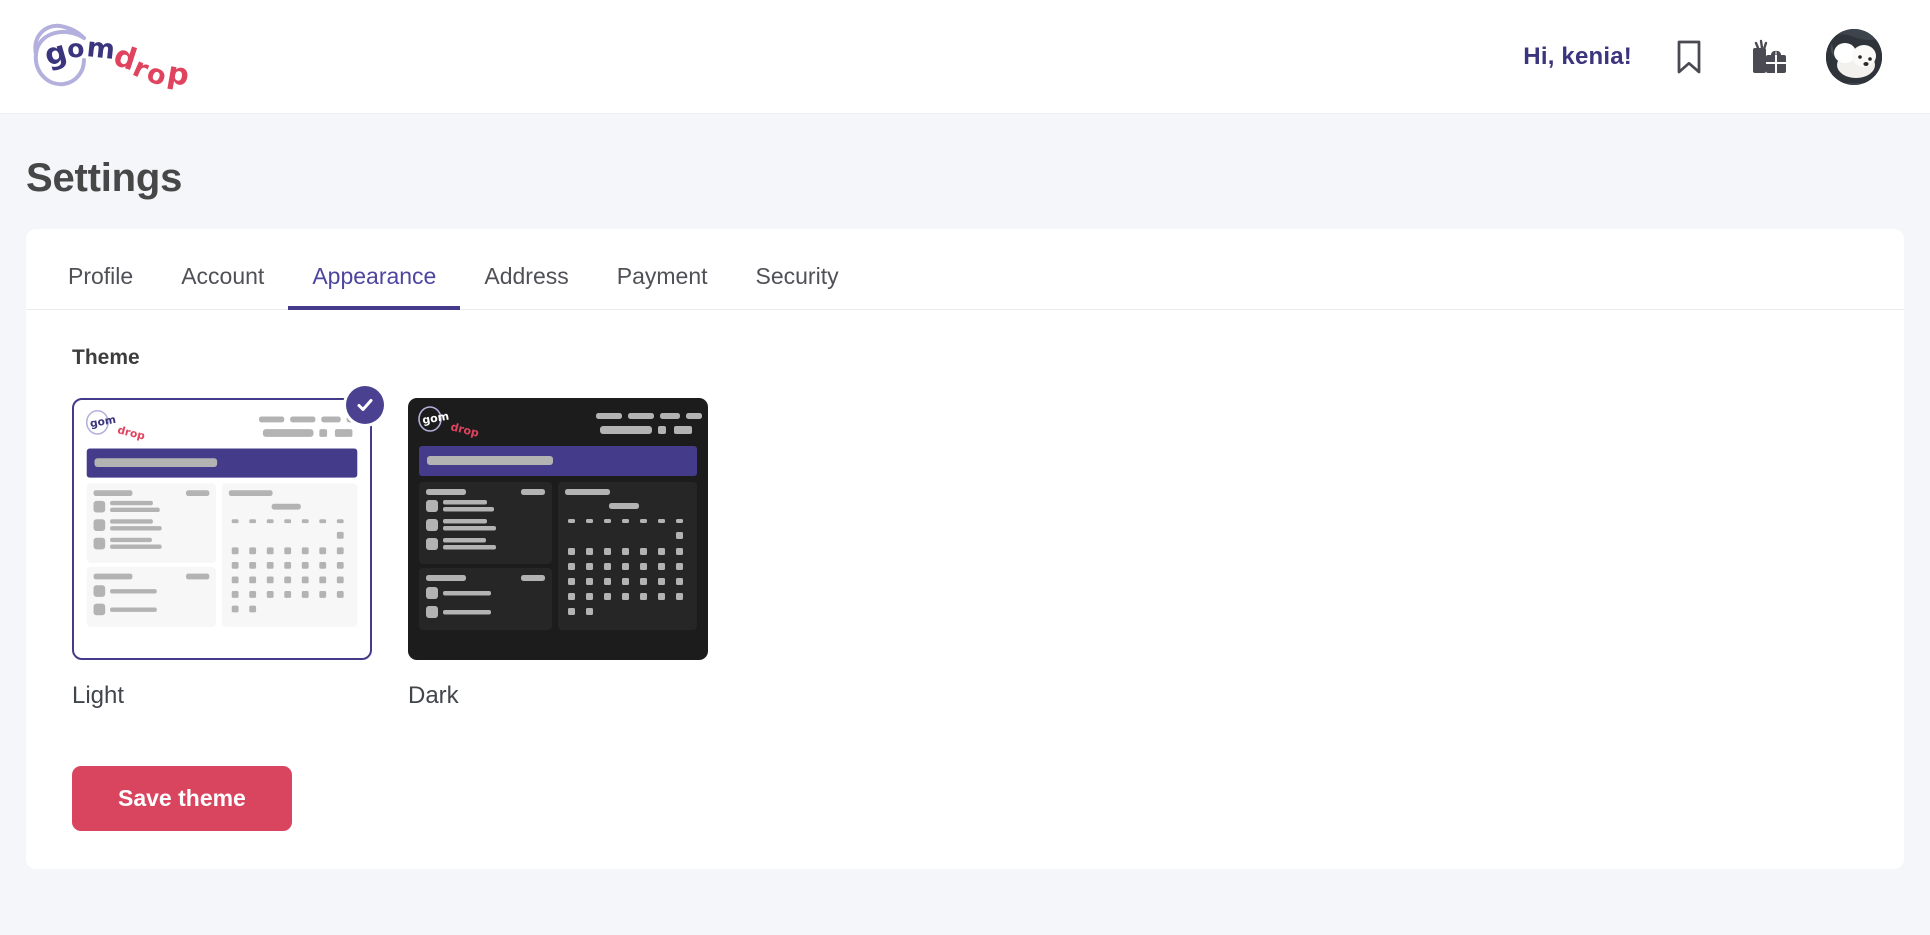  I want to click on avatar, so click(1854, 56).